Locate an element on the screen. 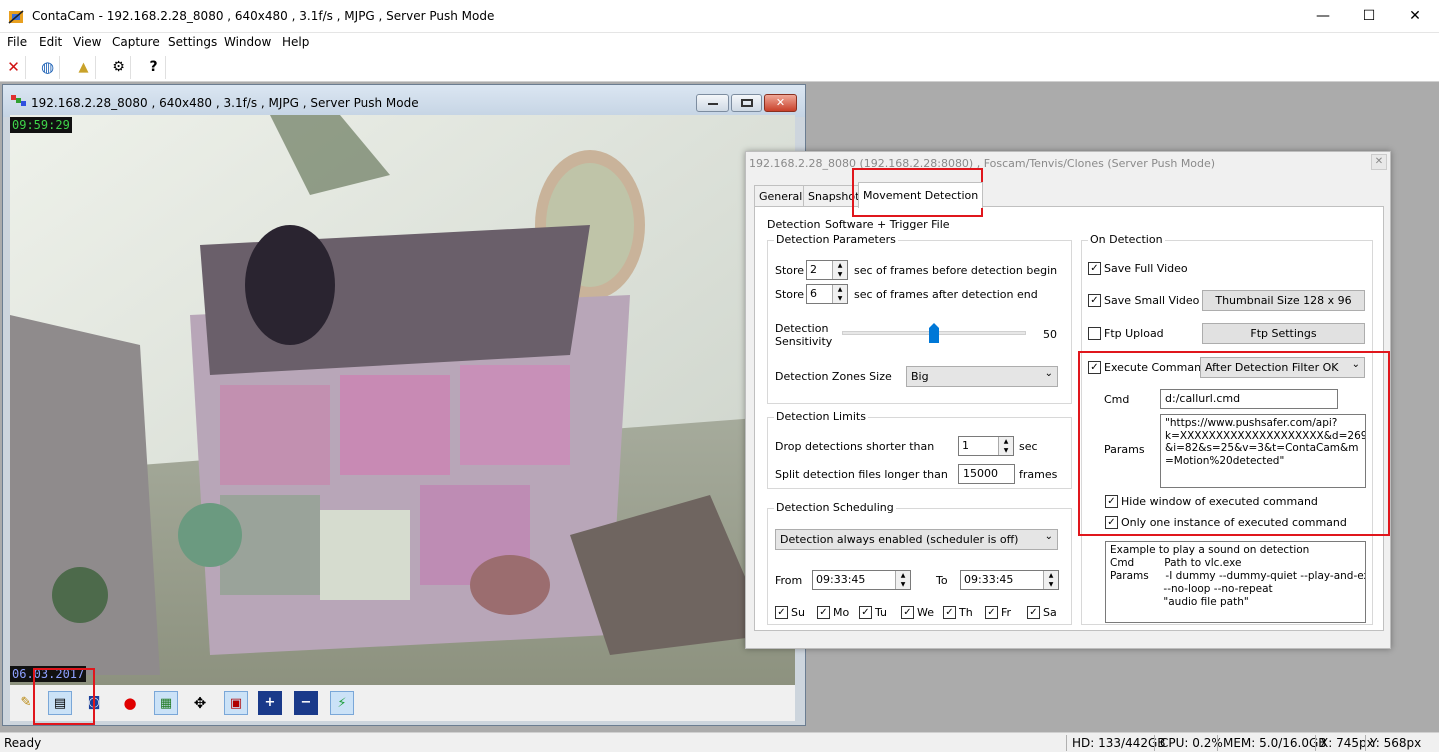 Image resolution: width=1439 pixels, height=752 pixels. motion-detection-icon: ⚡ is located at coordinates (342, 703).